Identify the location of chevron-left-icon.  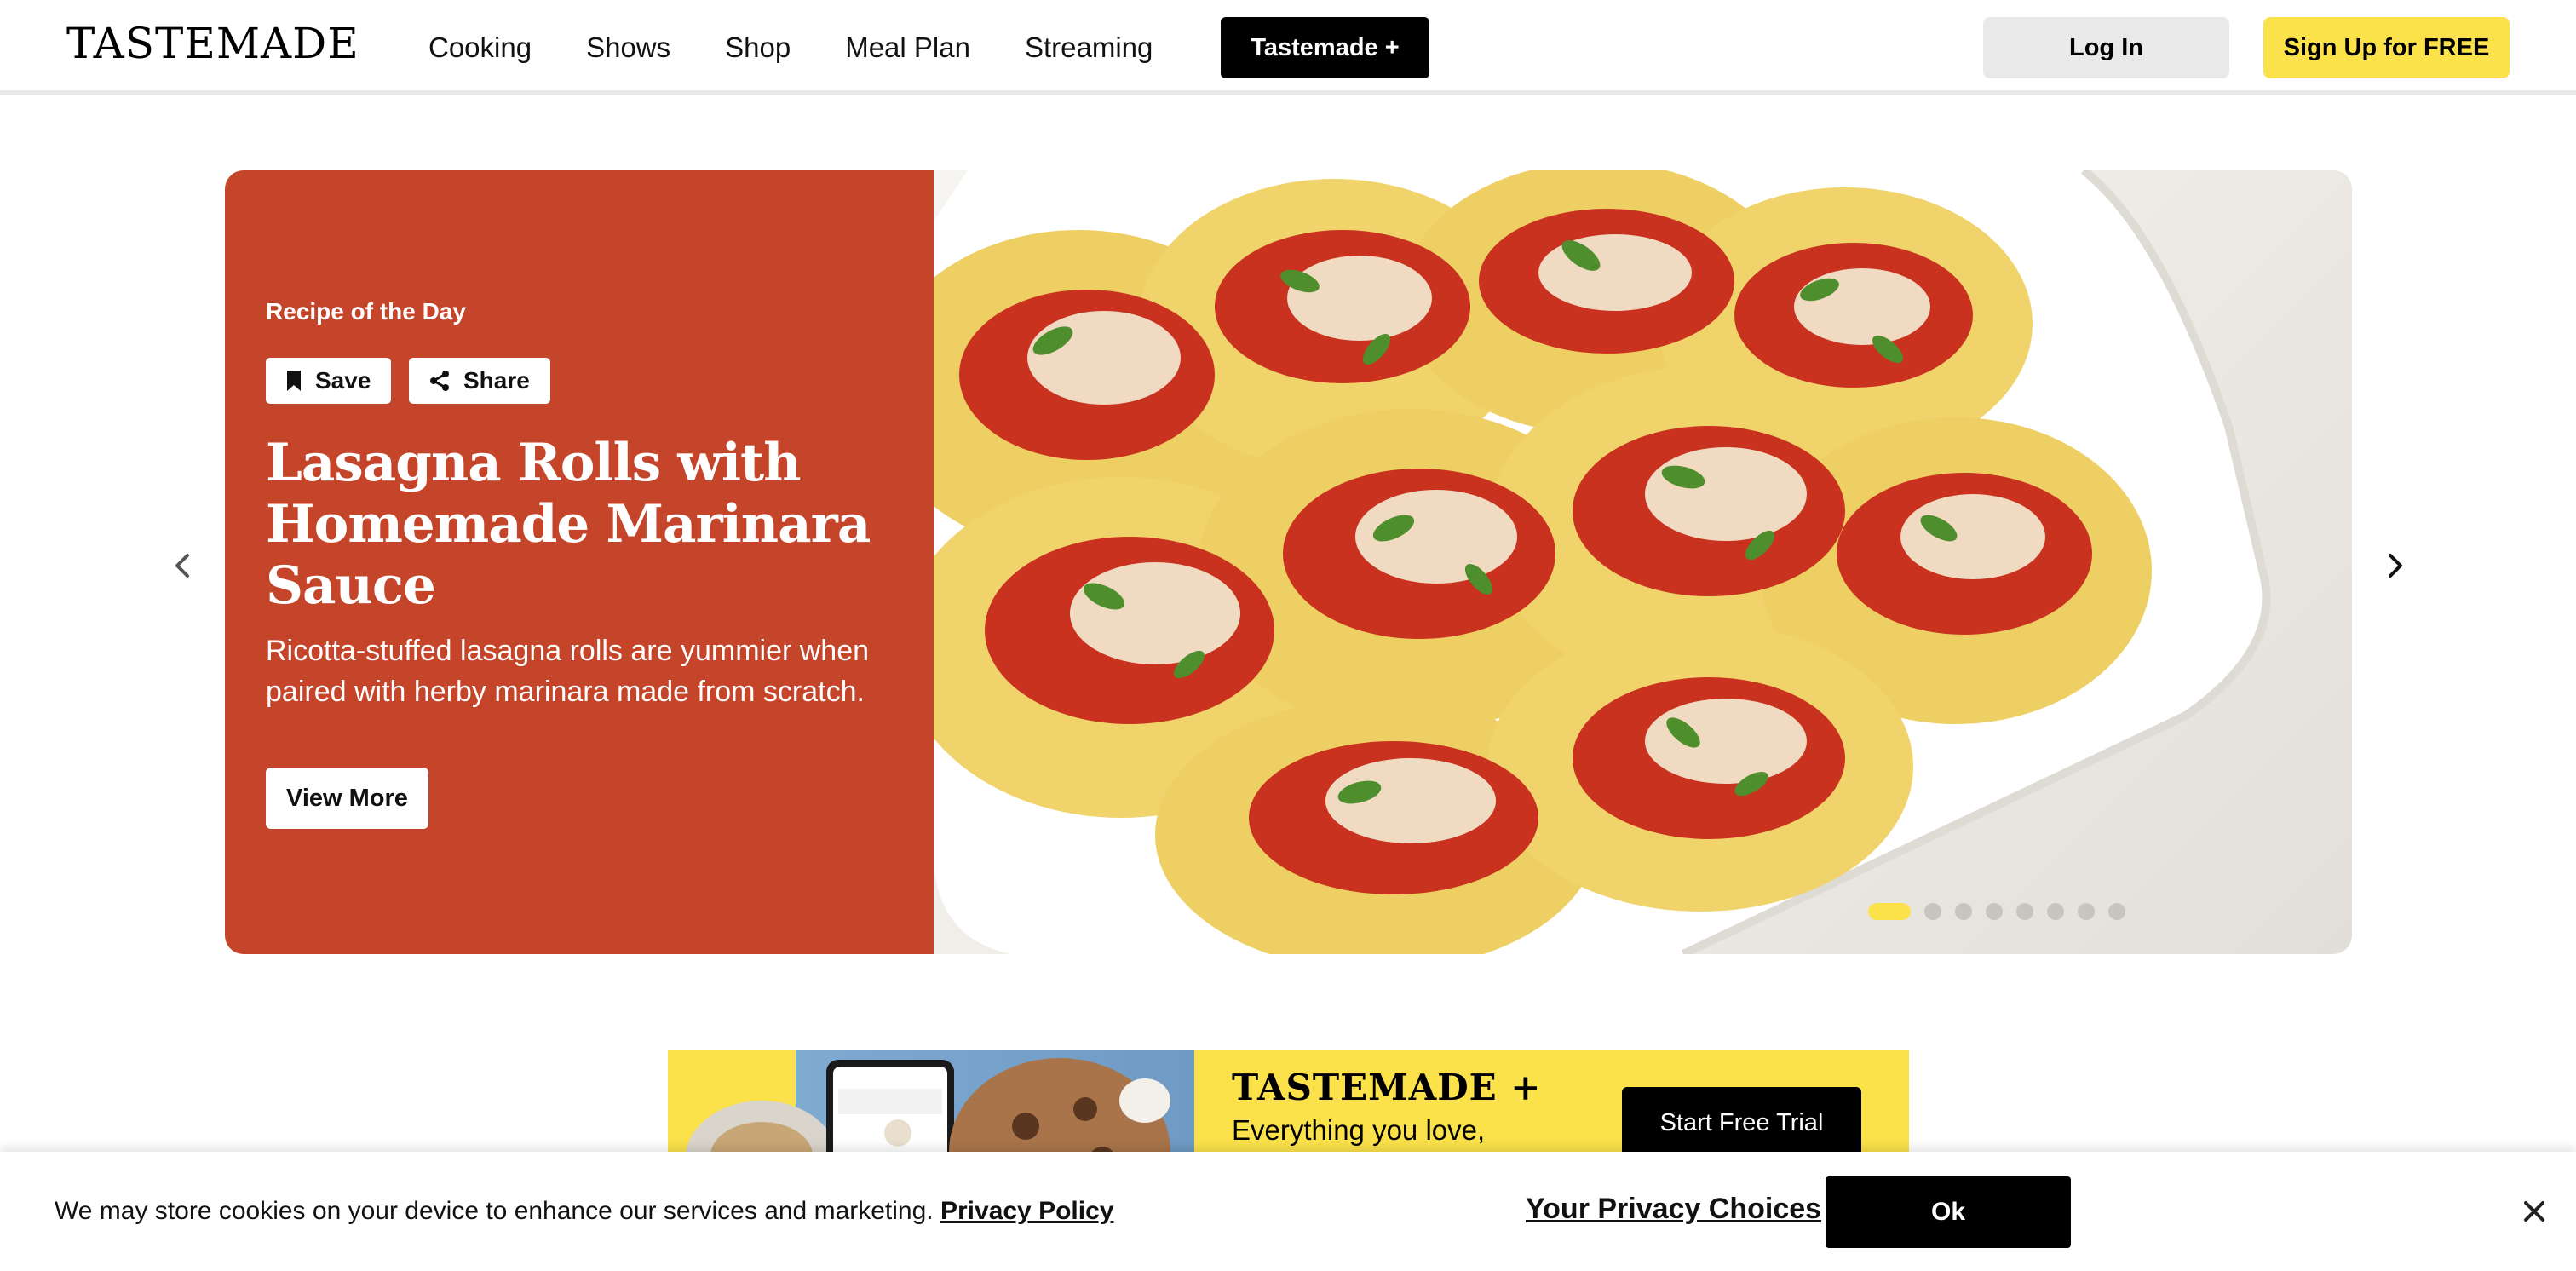
(182, 566).